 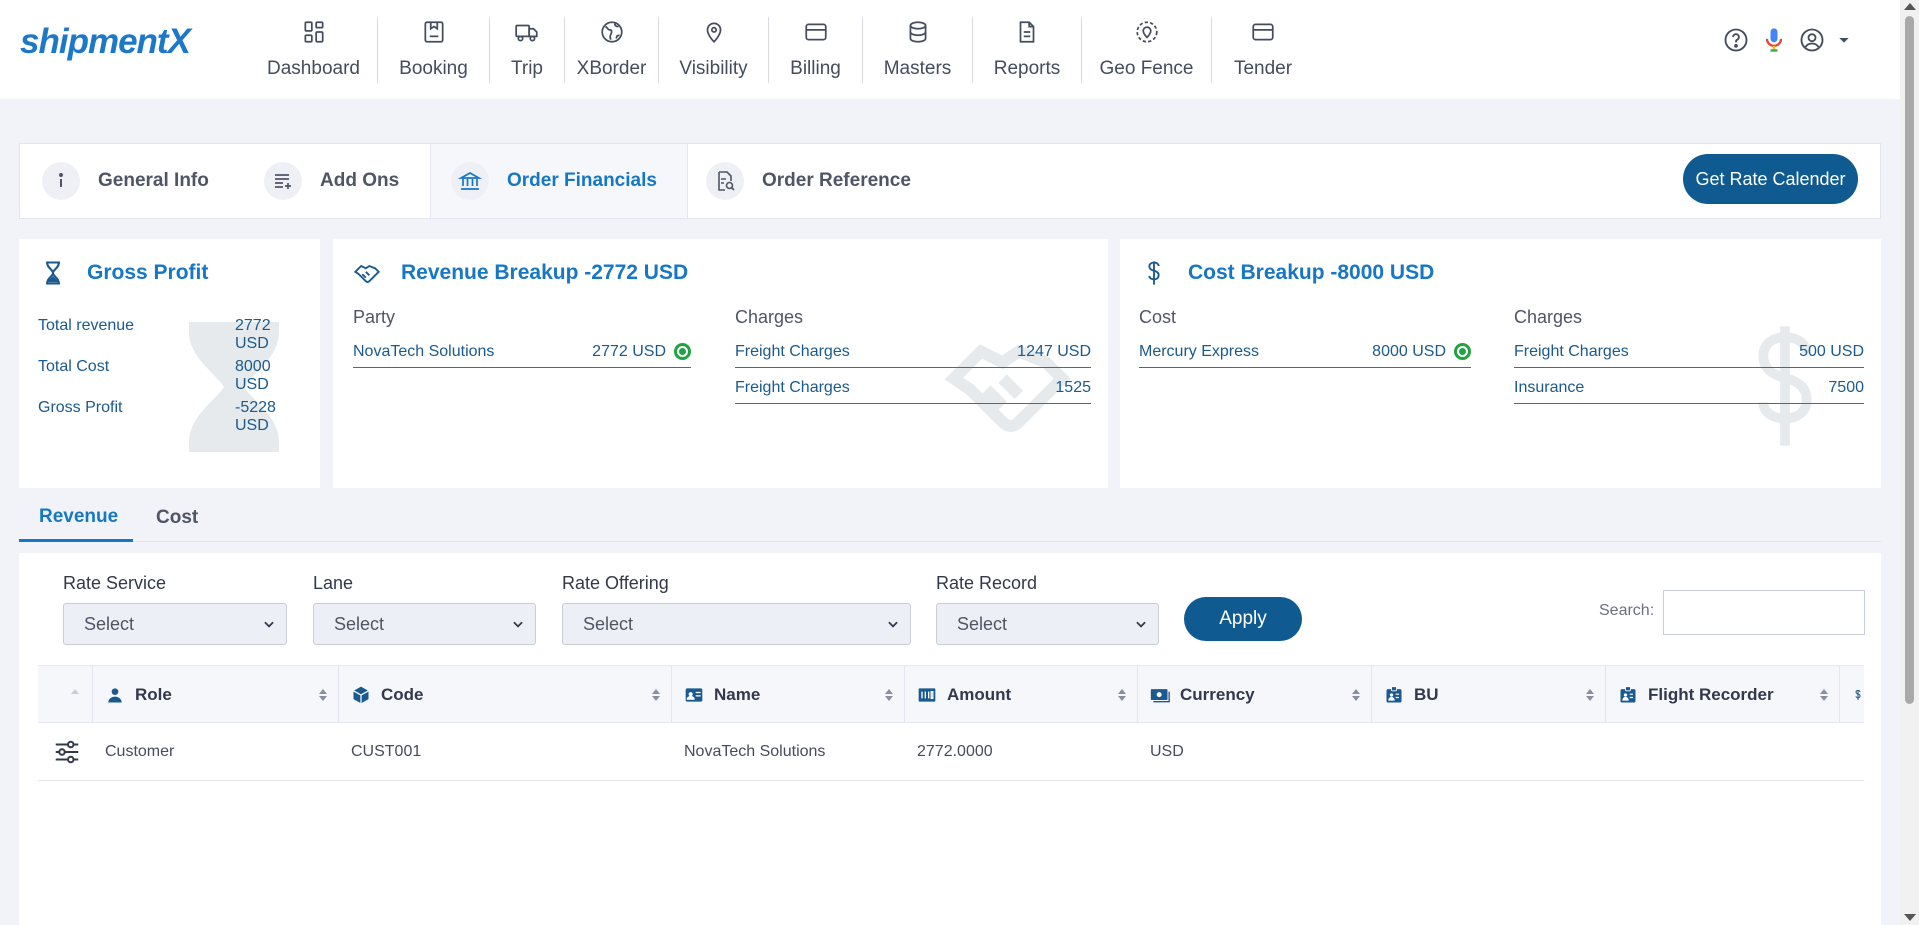 I want to click on truck-icon, so click(x=526, y=33).